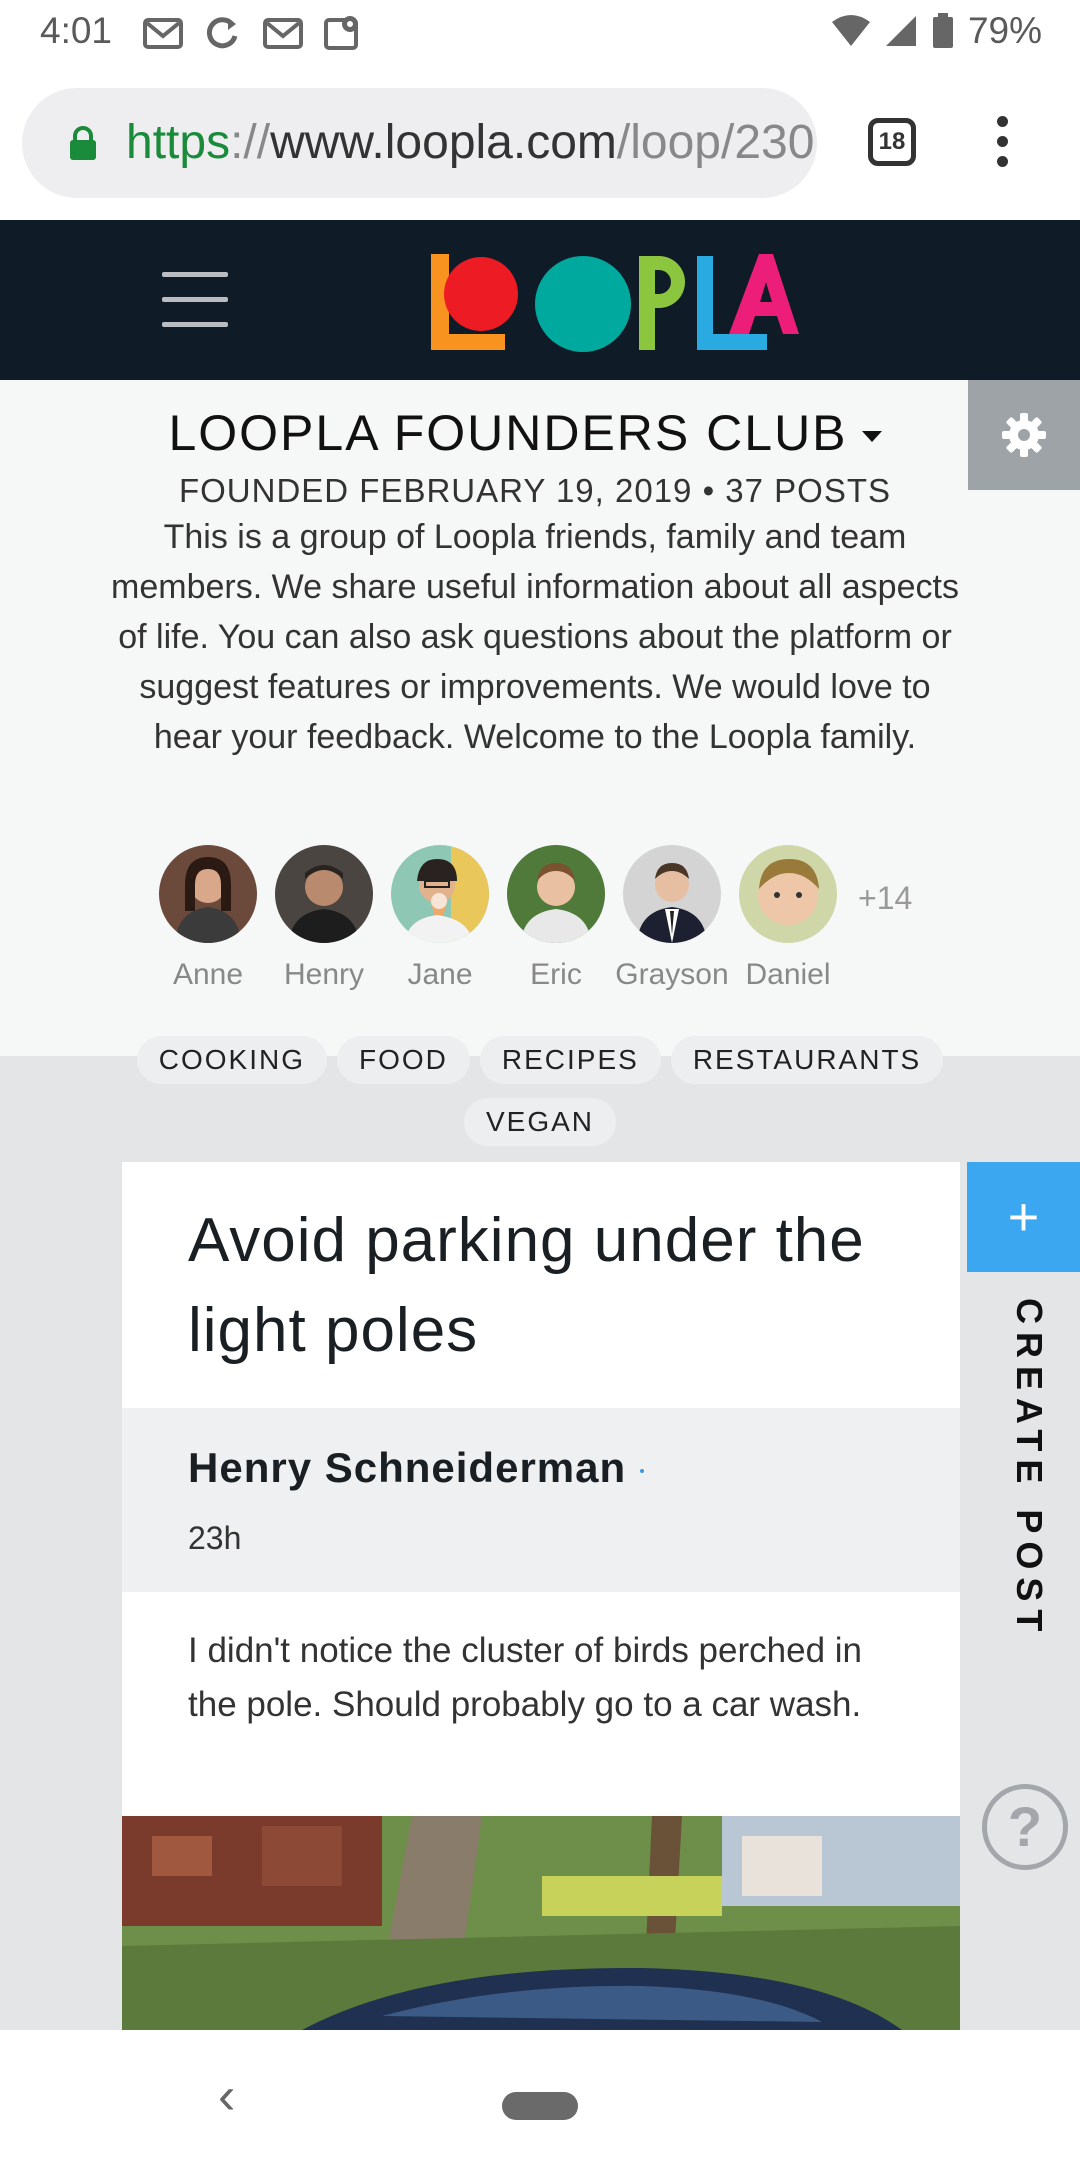  What do you see at coordinates (508, 433) in the screenshot?
I see `club-title-text: LOOPLA FOUNDERS CLUB` at bounding box center [508, 433].